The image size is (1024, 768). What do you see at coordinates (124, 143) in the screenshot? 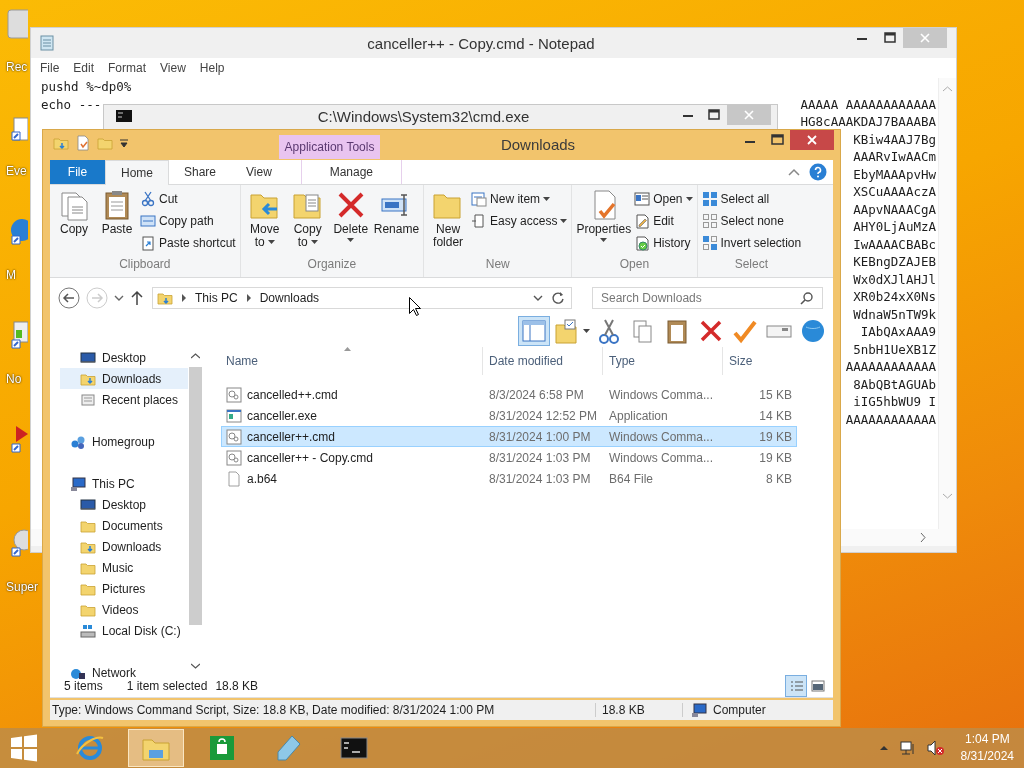
I see `customize-icon` at bounding box center [124, 143].